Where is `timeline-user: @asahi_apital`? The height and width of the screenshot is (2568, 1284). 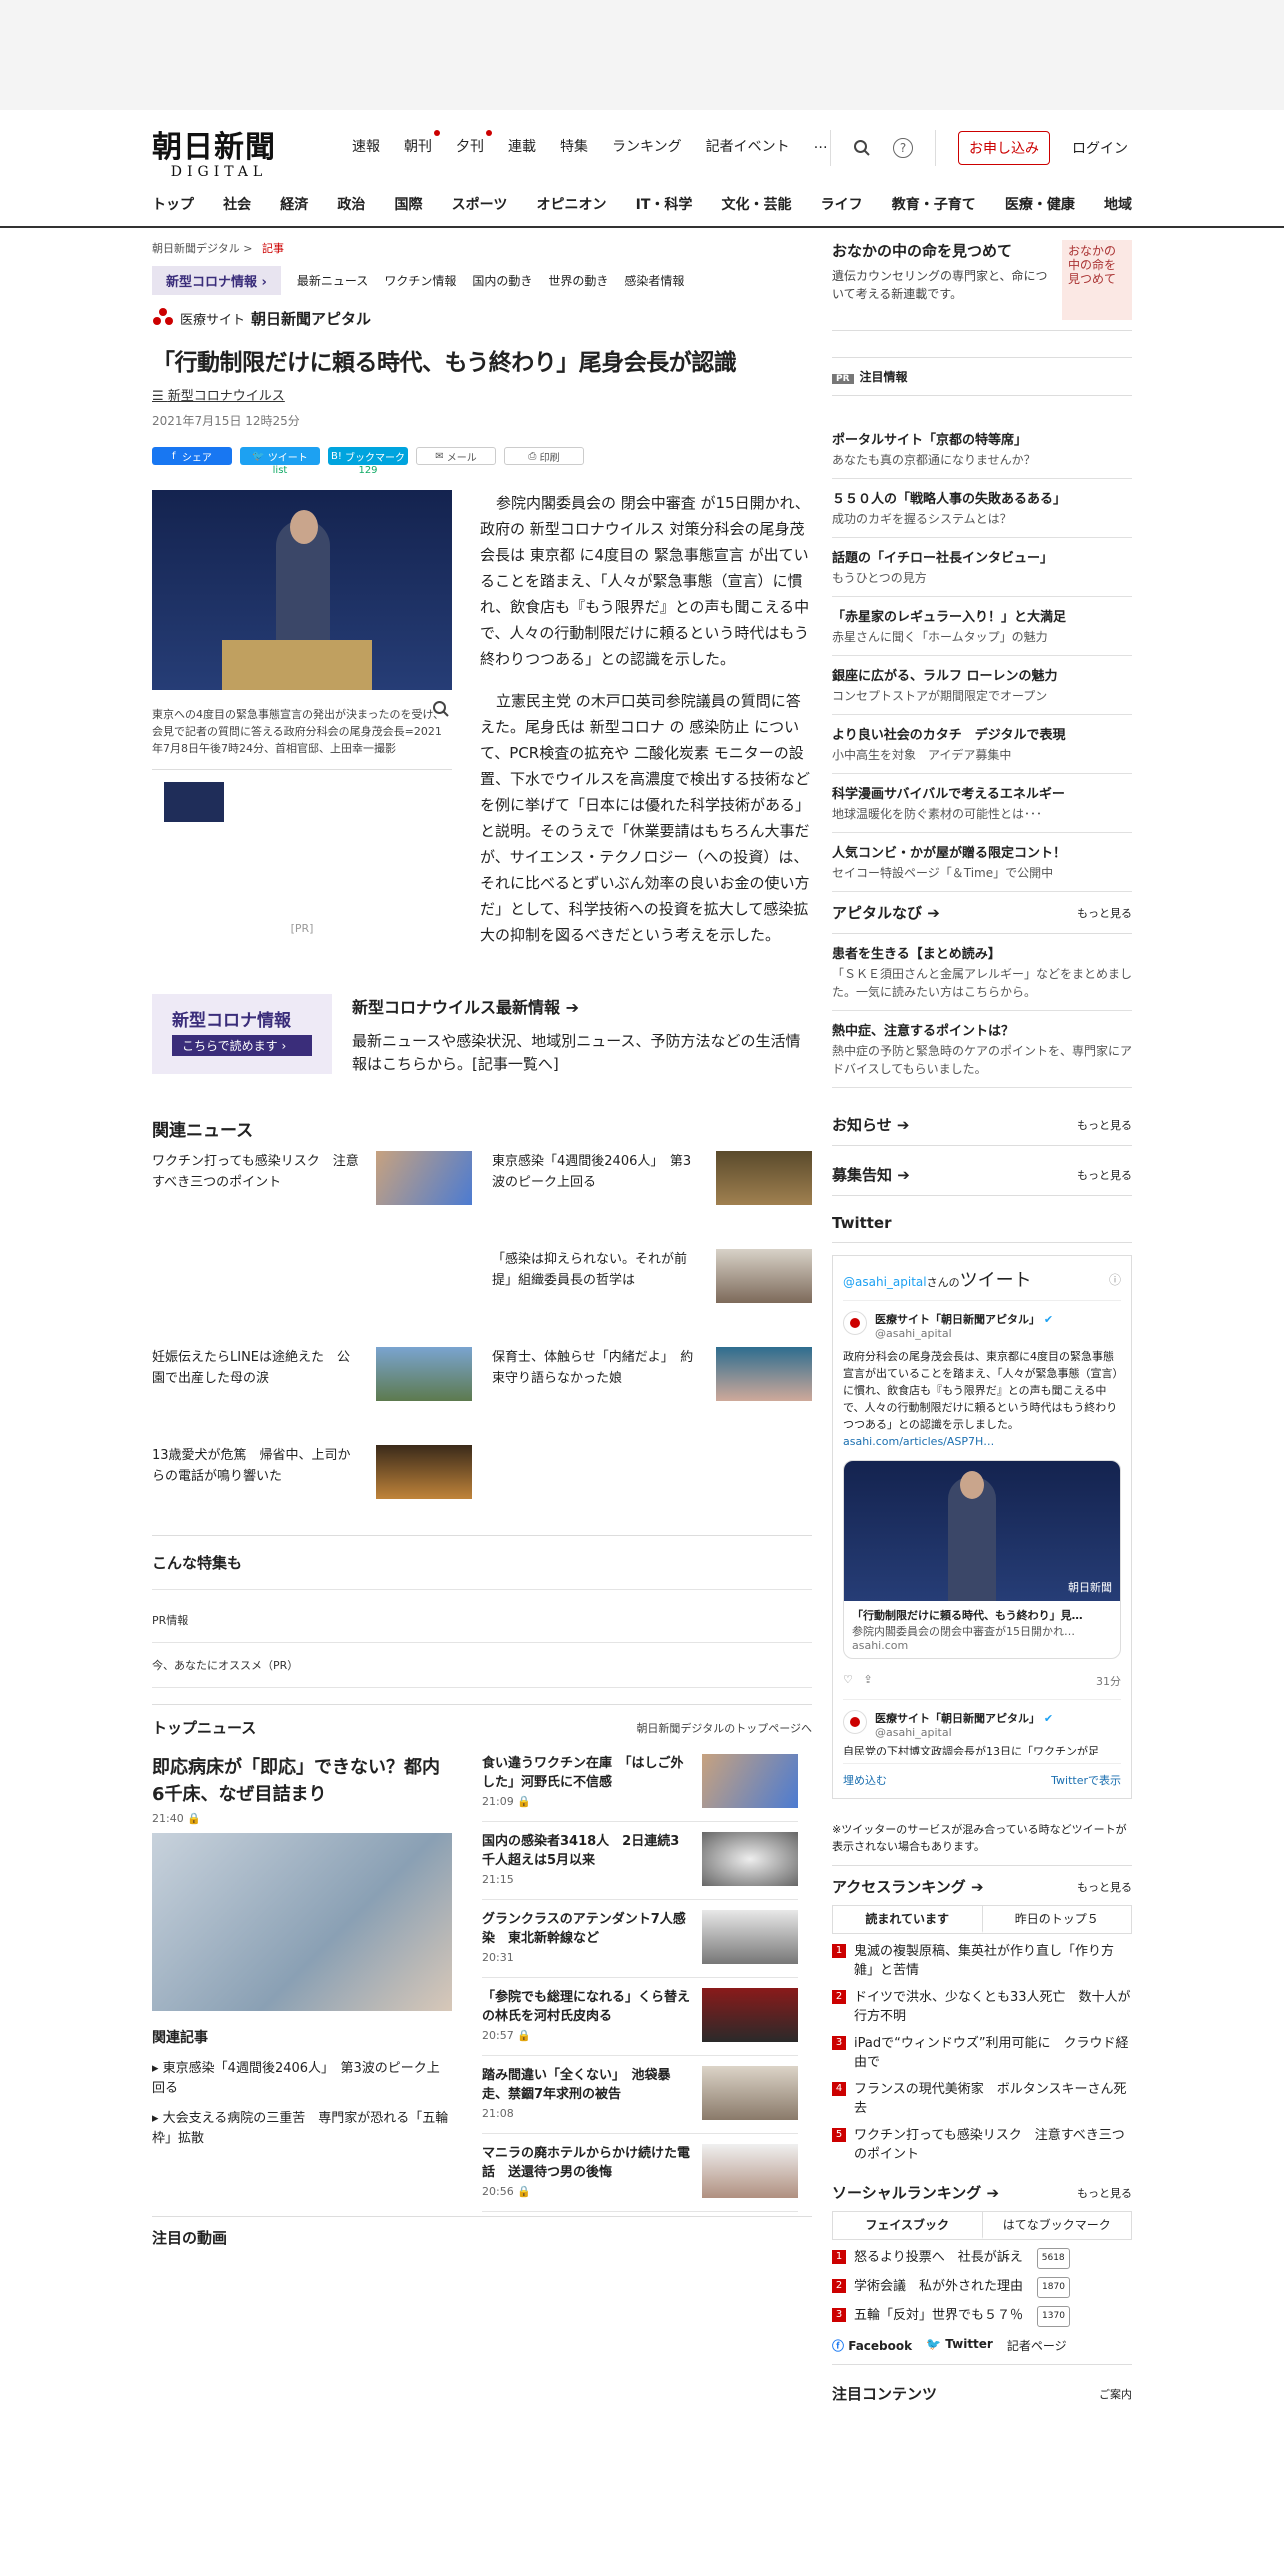
timeline-user: @asahi_apital is located at coordinates (885, 1282).